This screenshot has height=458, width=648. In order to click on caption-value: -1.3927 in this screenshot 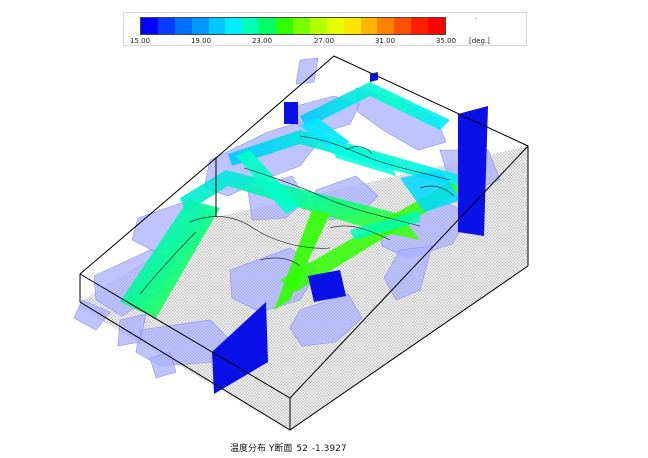, I will do `click(329, 449)`.